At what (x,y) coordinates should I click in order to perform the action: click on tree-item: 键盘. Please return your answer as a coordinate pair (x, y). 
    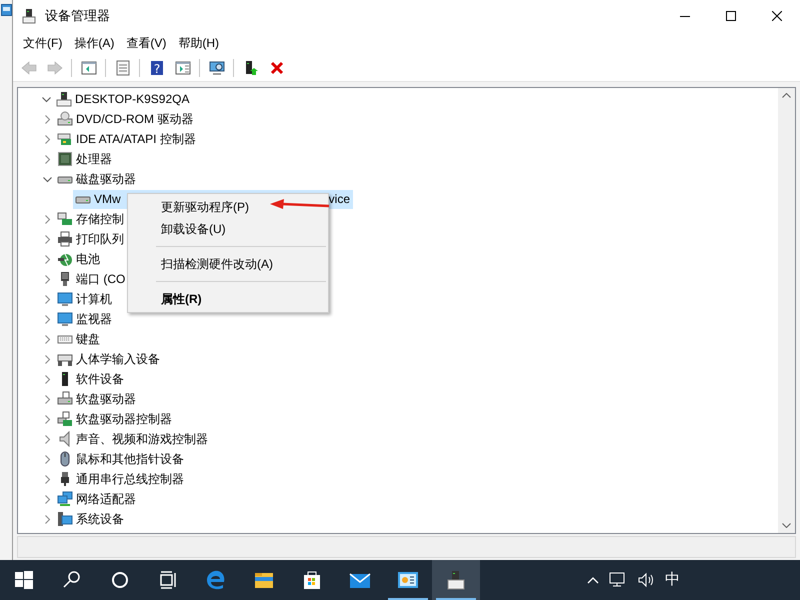
    Looking at the image, I should click on (79, 339).